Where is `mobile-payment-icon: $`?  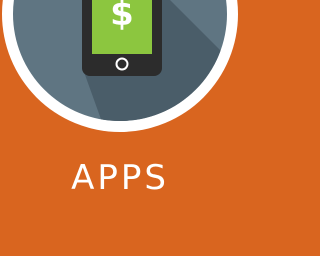
mobile-payment-icon: $ is located at coordinates (122, 38).